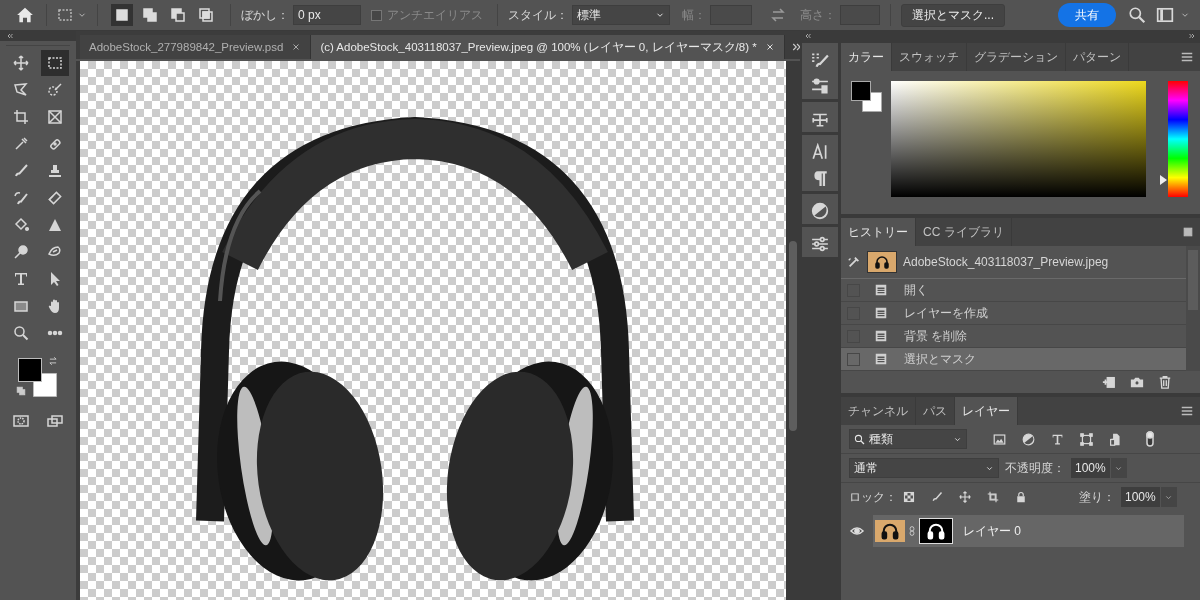  What do you see at coordinates (548, 47) in the screenshot?
I see `document-tab: (c) AdobeStock_403118037_Preview.jpeg @ 100% (レイヤー 0, レイヤーマスク/8) *` at bounding box center [548, 47].